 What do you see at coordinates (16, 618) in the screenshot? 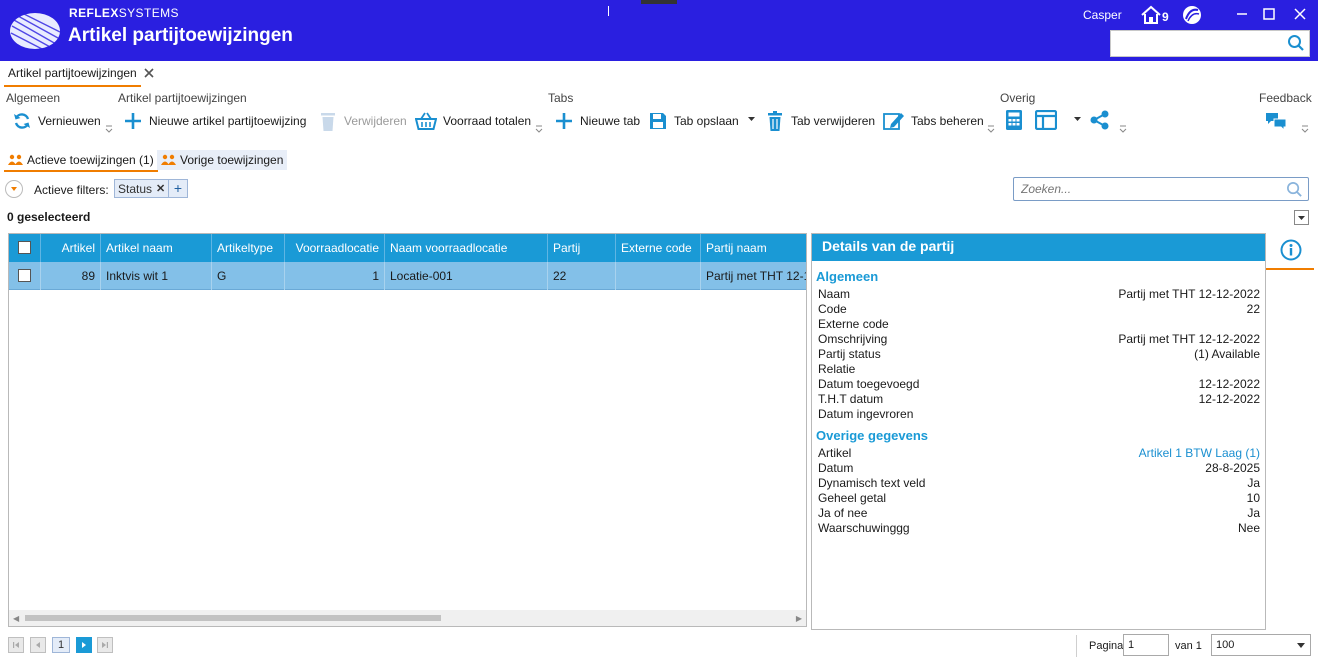
I see `scroll-left-icon: ◀` at bounding box center [16, 618].